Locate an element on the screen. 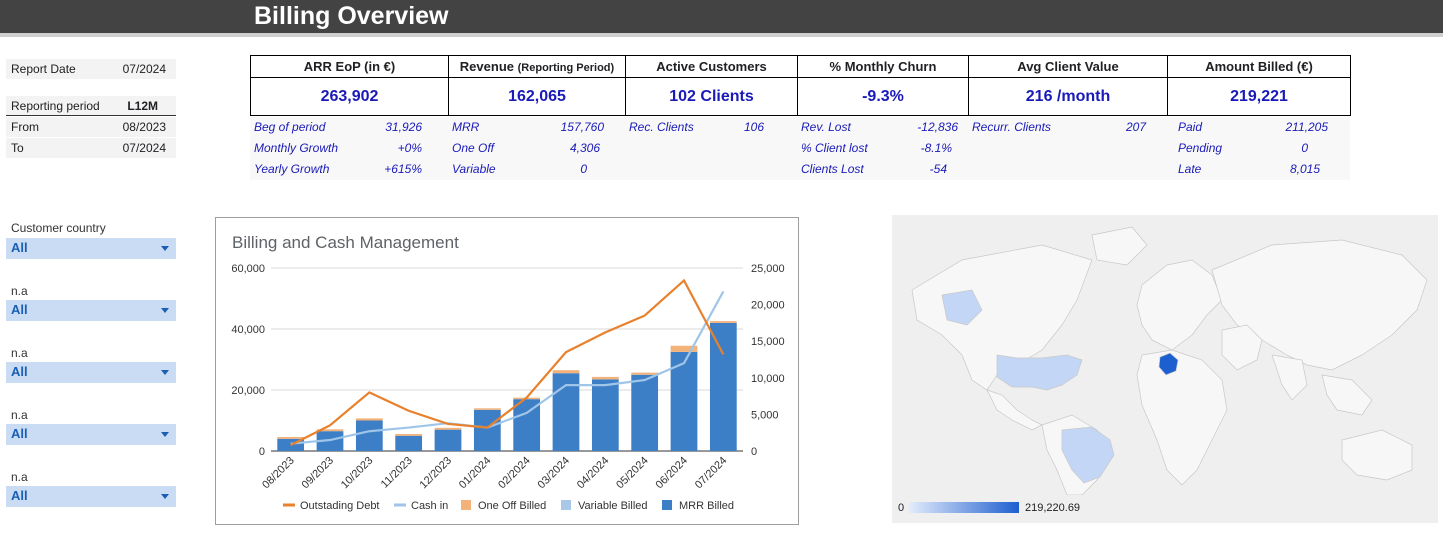 This screenshot has height=540, width=1443. sub-value: +0% is located at coordinates (409, 148).